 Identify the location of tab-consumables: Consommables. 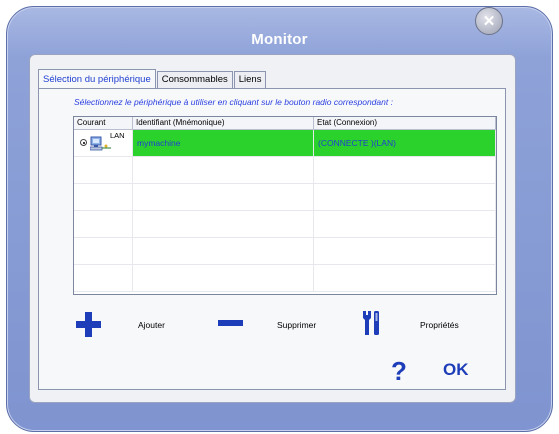
(194, 79).